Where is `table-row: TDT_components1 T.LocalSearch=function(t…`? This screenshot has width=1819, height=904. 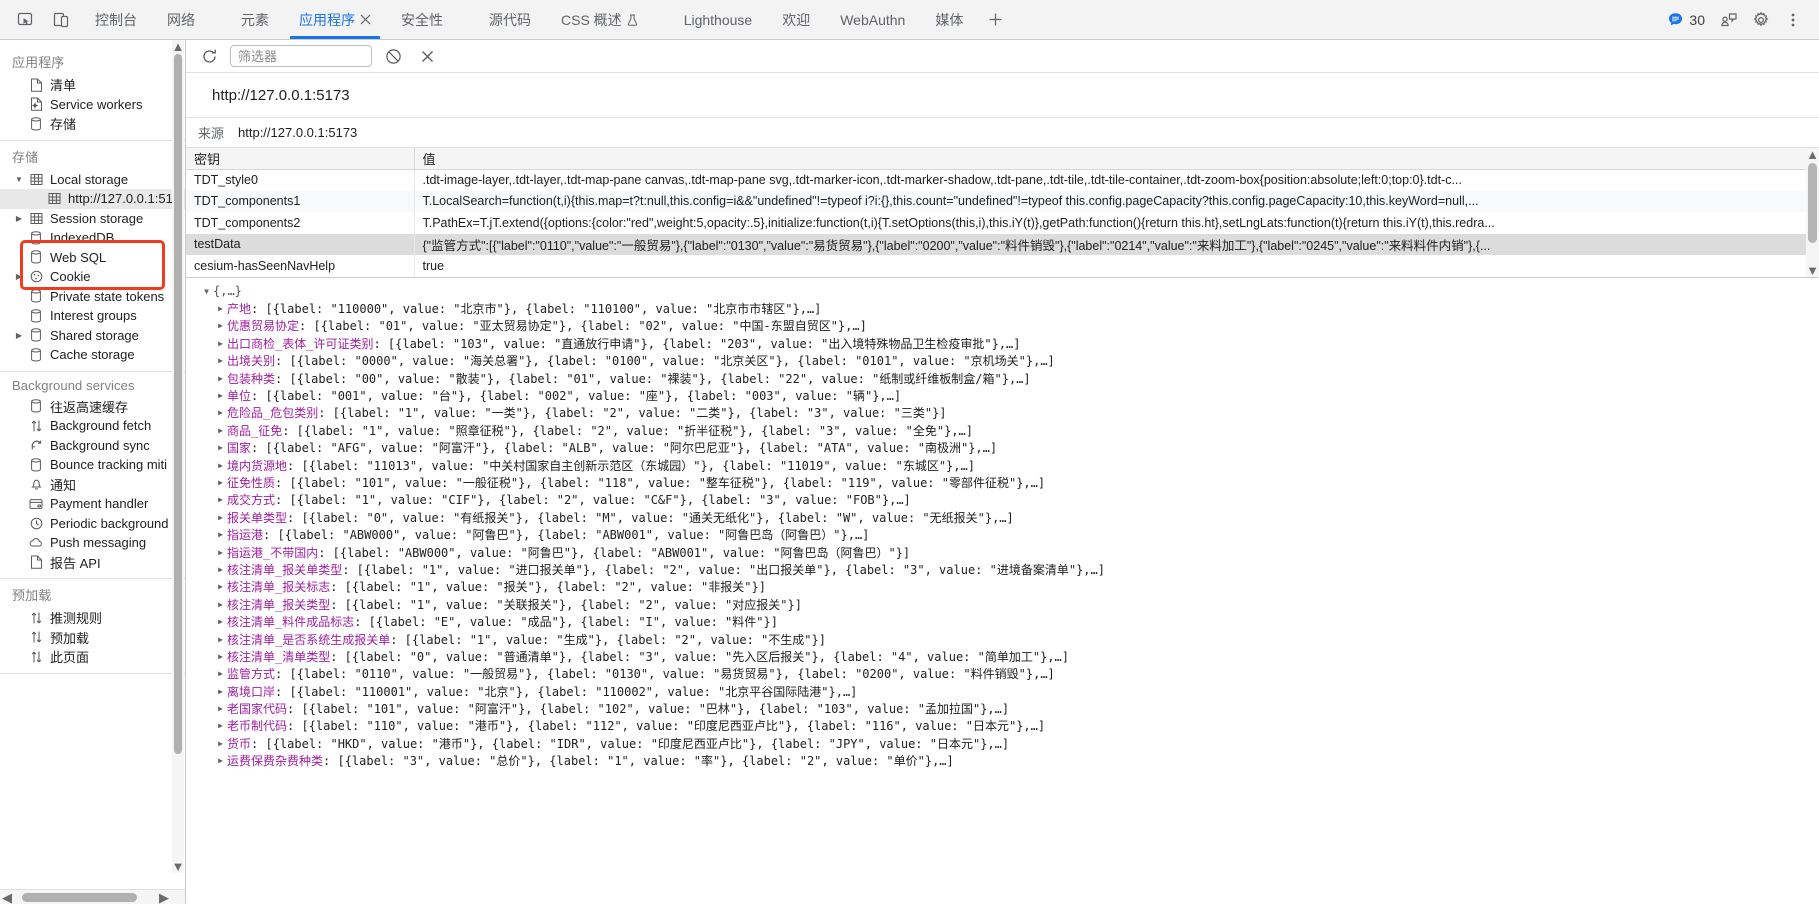
table-row: TDT_components1 T.LocalSearch=function(t… is located at coordinates (1002, 201).